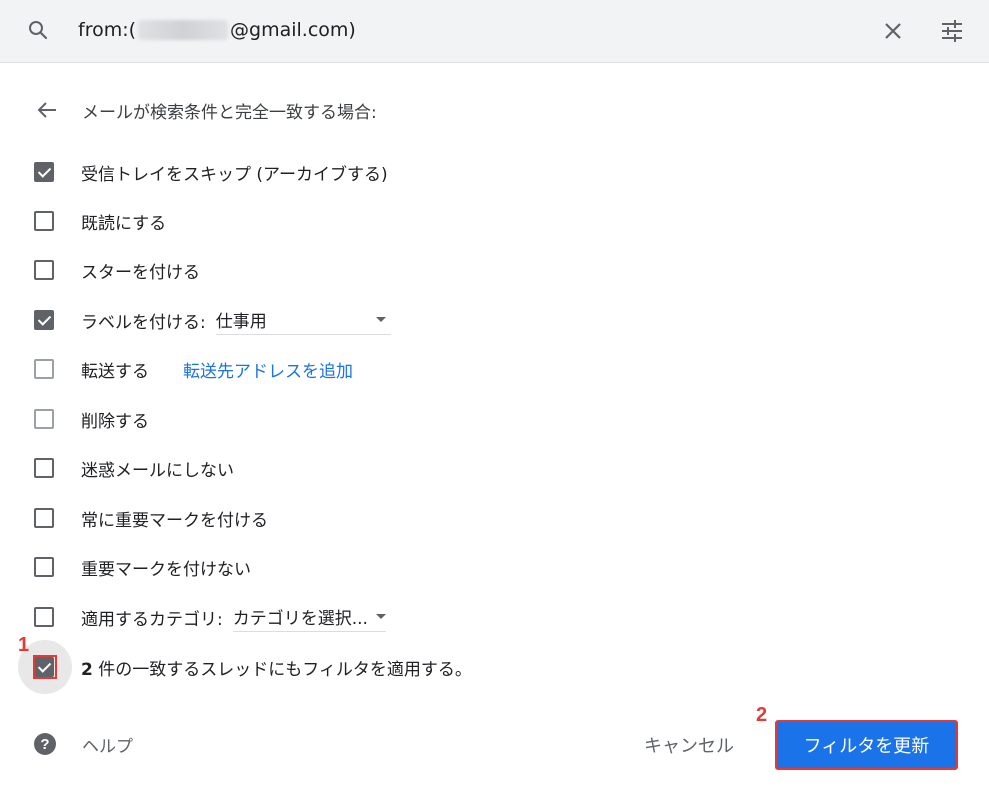 This screenshot has height=800, width=989. Describe the element at coordinates (268, 369) in the screenshot. I see `add-forward-address-link: 転送先アドレスを追加` at that location.